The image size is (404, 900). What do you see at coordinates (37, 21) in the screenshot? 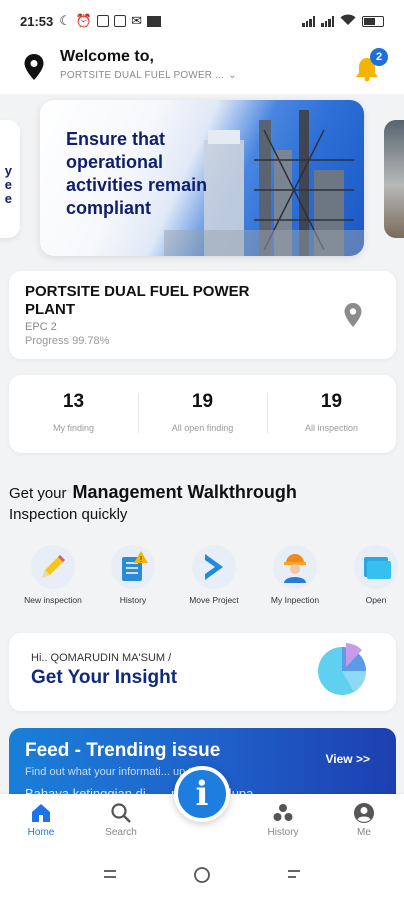
I see `status-time: 21:53` at bounding box center [37, 21].